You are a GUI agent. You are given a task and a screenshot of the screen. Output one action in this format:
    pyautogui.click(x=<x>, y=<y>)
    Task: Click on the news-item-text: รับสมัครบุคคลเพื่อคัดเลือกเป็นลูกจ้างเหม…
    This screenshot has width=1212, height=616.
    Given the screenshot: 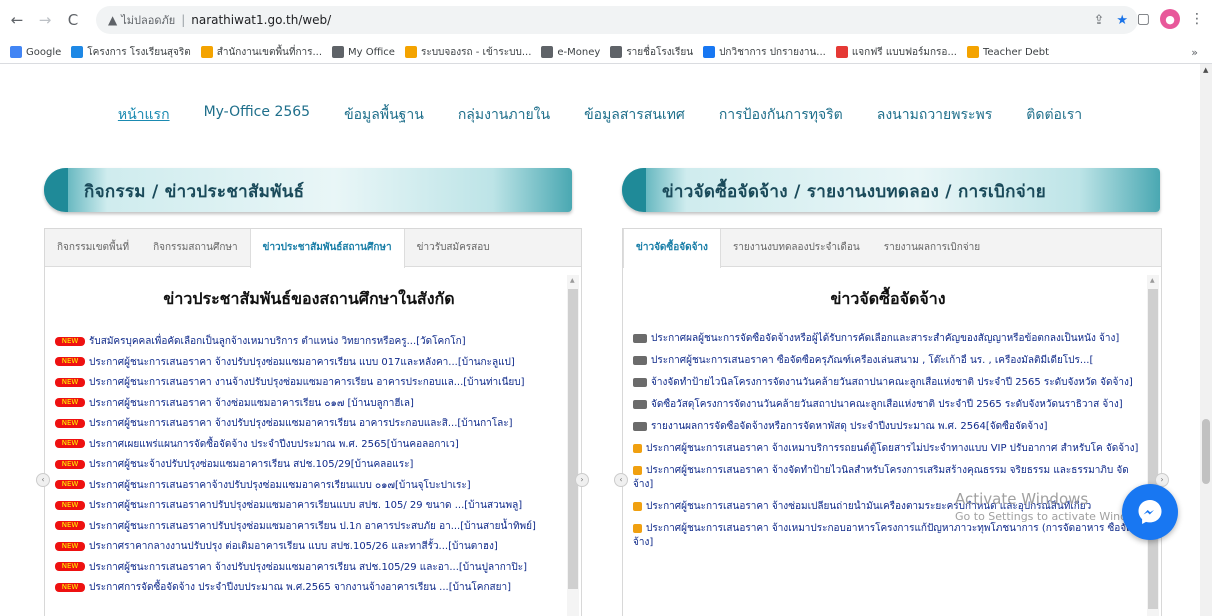 What is the action you would take?
    pyautogui.click(x=277, y=341)
    